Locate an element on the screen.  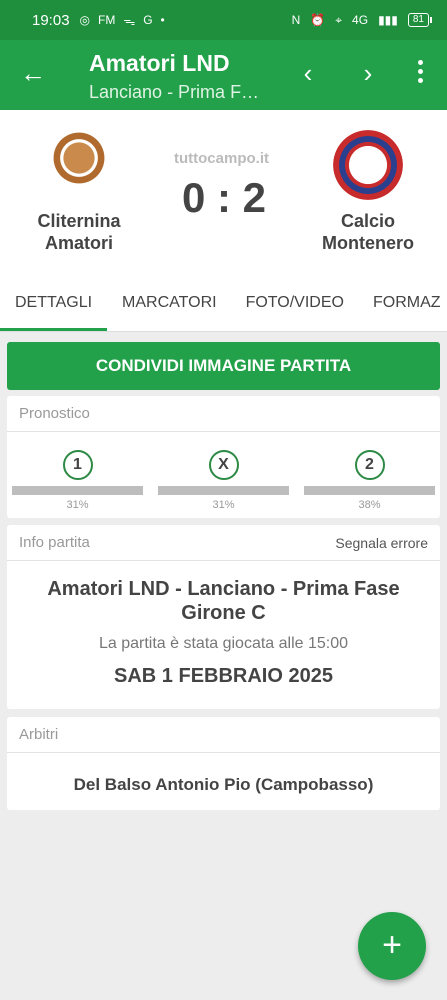
prediction-symbol: X is located at coordinates (223, 465).